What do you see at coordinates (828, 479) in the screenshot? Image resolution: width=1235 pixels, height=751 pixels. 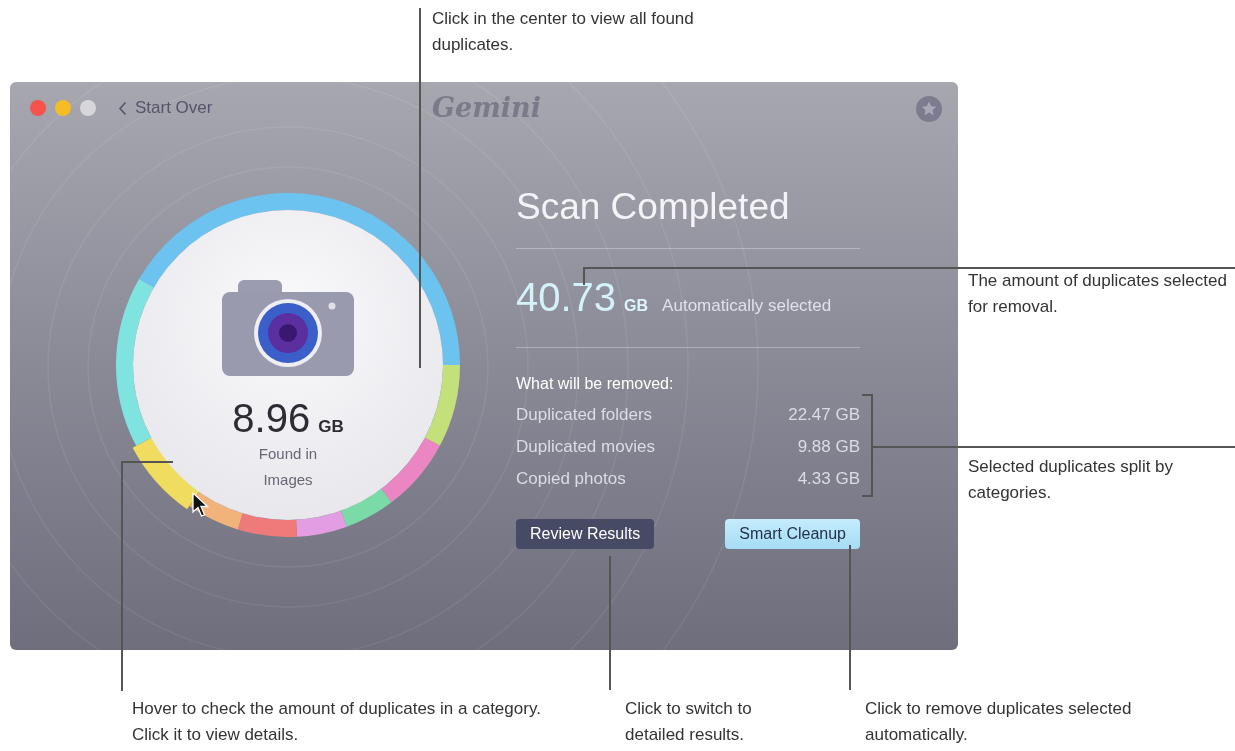 I see `category-size: 4.33 GB` at bounding box center [828, 479].